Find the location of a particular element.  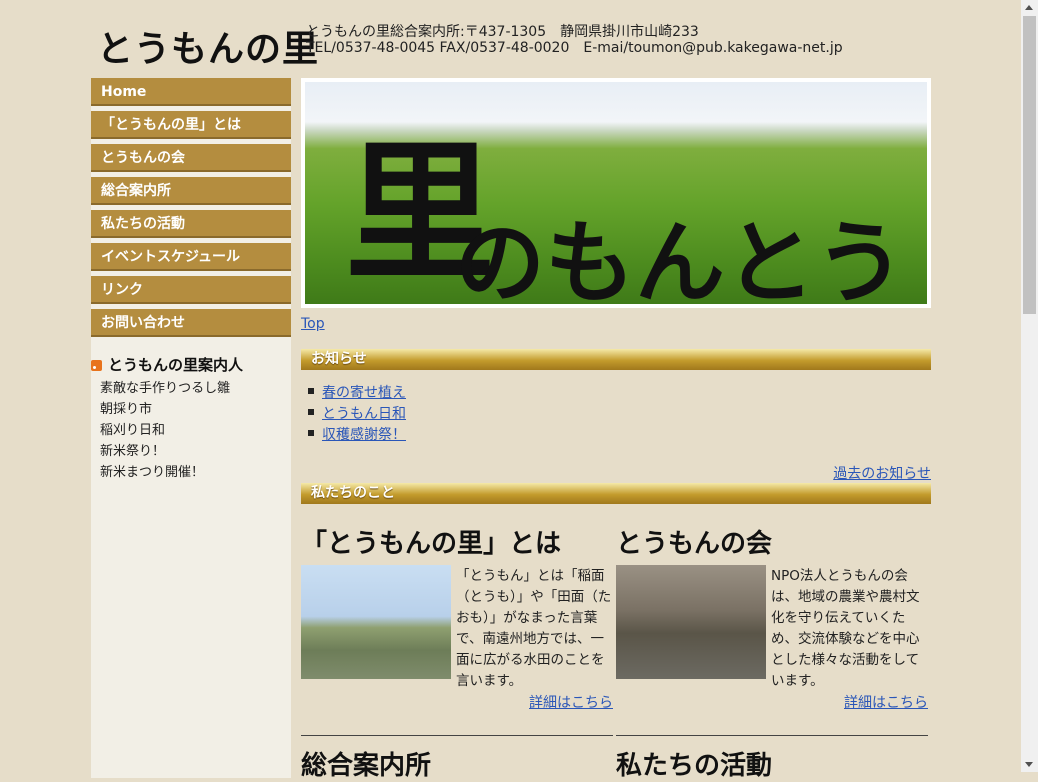

rice-paddy-photo is located at coordinates (376, 622).